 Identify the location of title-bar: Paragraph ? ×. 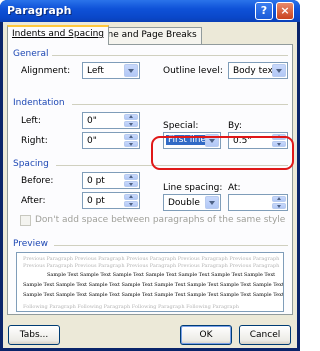
(150, 11).